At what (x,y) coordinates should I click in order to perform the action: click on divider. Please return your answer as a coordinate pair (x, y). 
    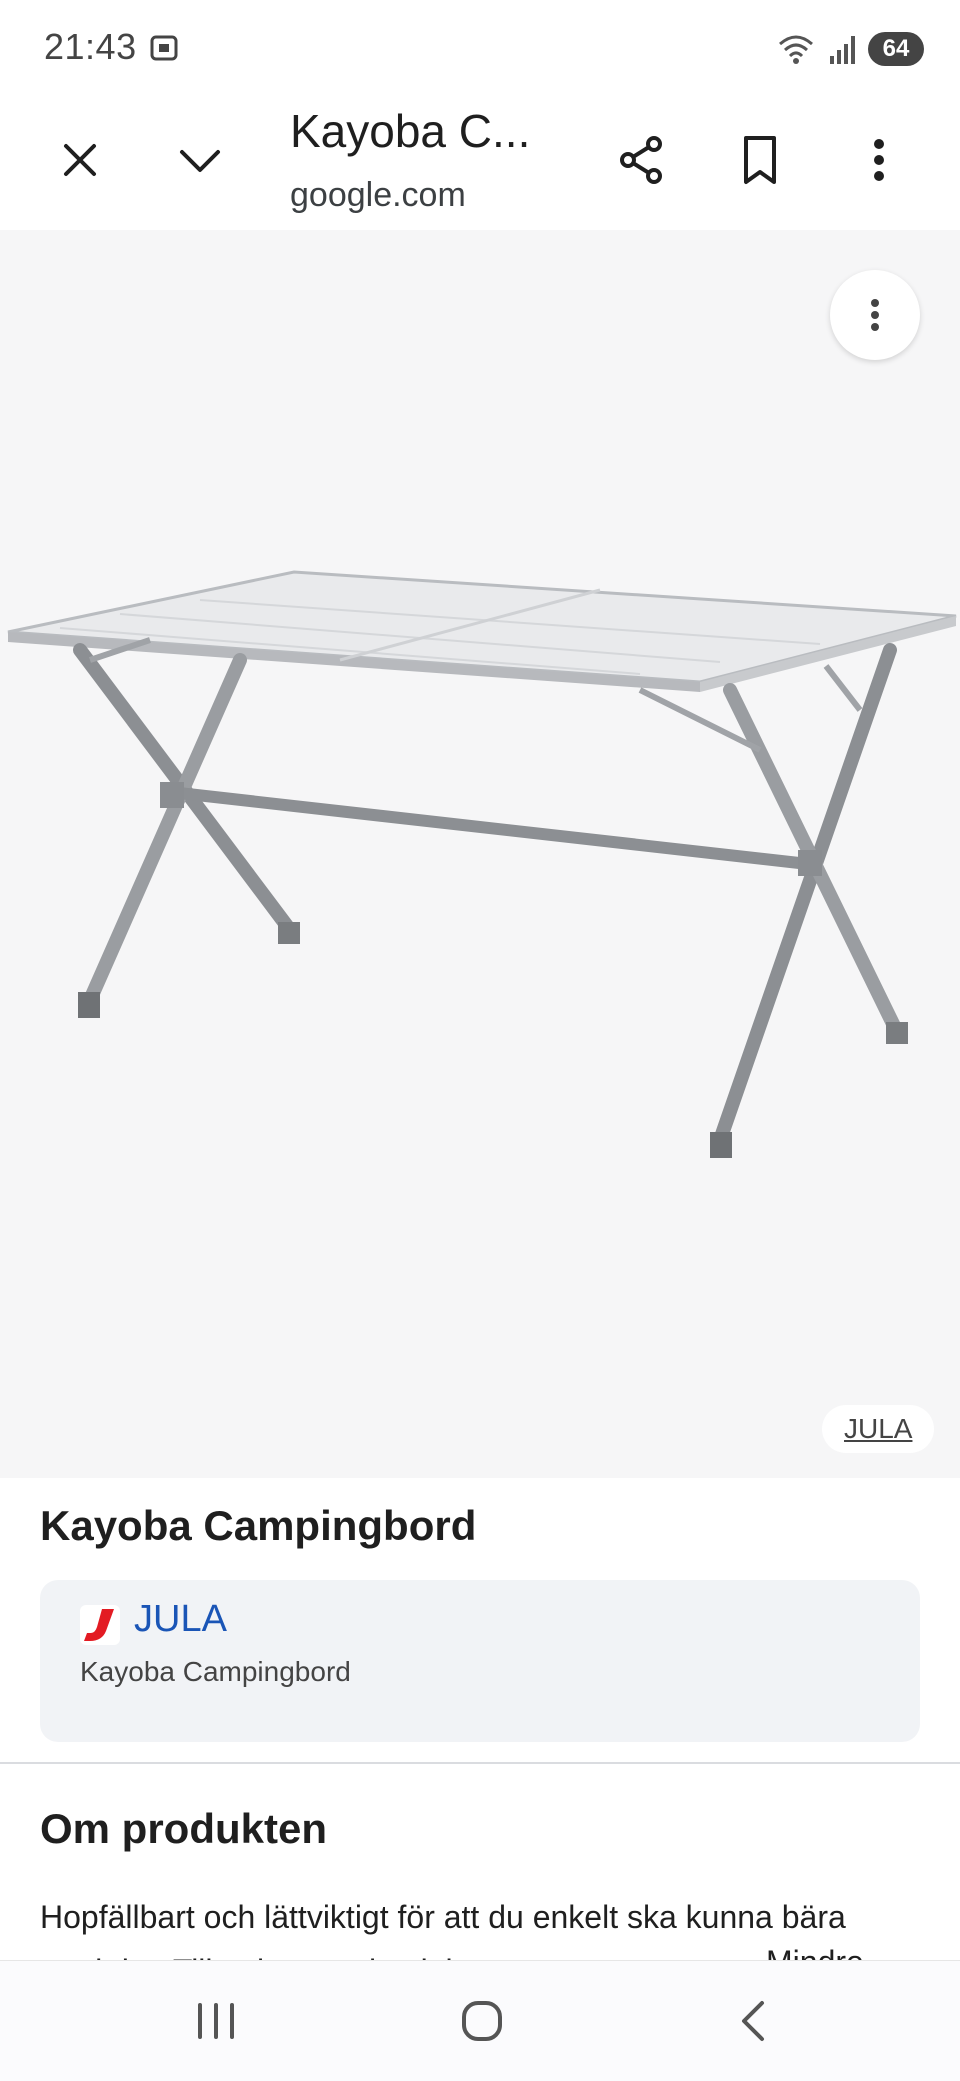
    Looking at the image, I should click on (480, 1763).